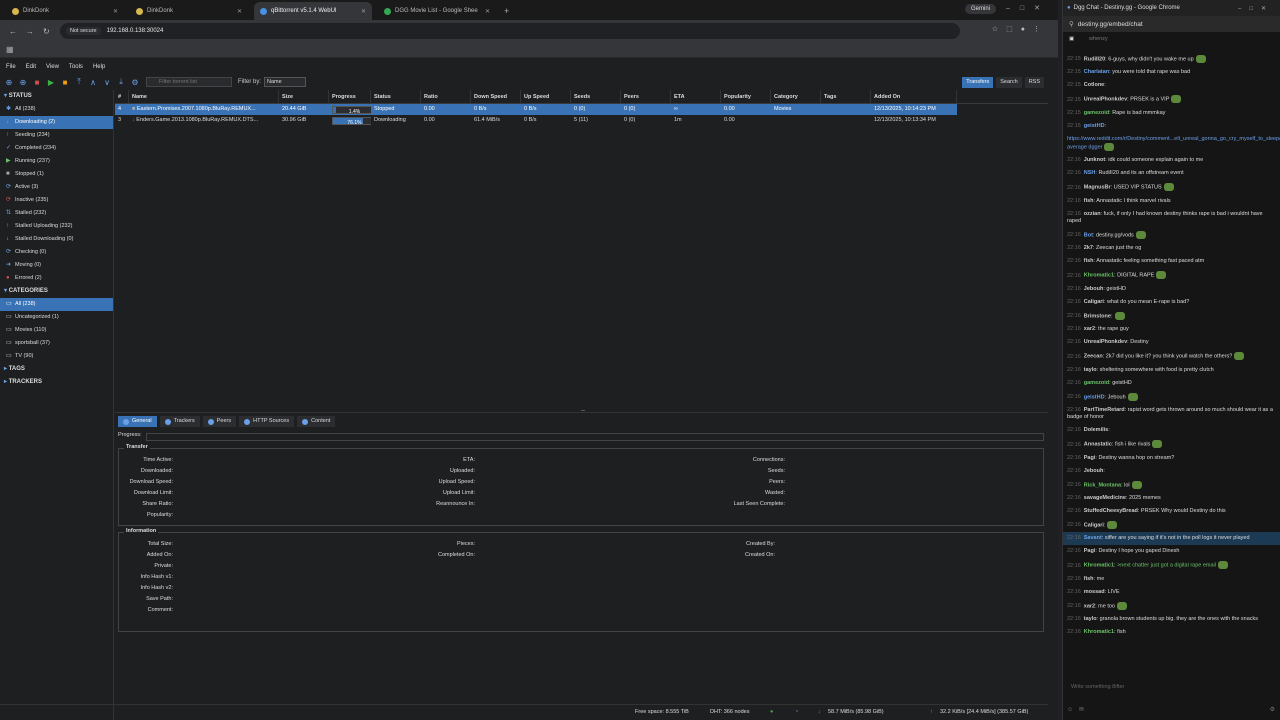  Describe the element at coordinates (1088, 235) in the screenshot. I see `chat-username: Bot` at that location.